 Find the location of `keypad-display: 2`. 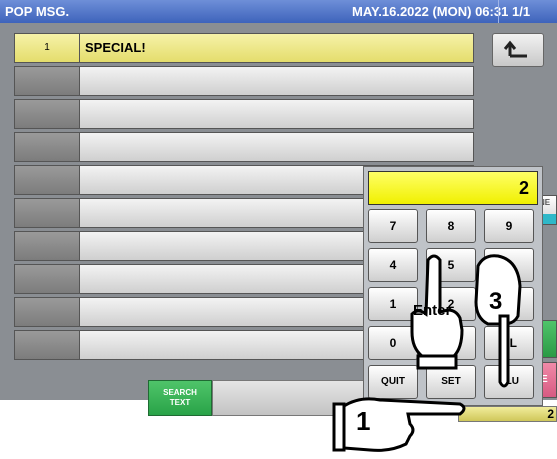

keypad-display: 2 is located at coordinates (453, 188).